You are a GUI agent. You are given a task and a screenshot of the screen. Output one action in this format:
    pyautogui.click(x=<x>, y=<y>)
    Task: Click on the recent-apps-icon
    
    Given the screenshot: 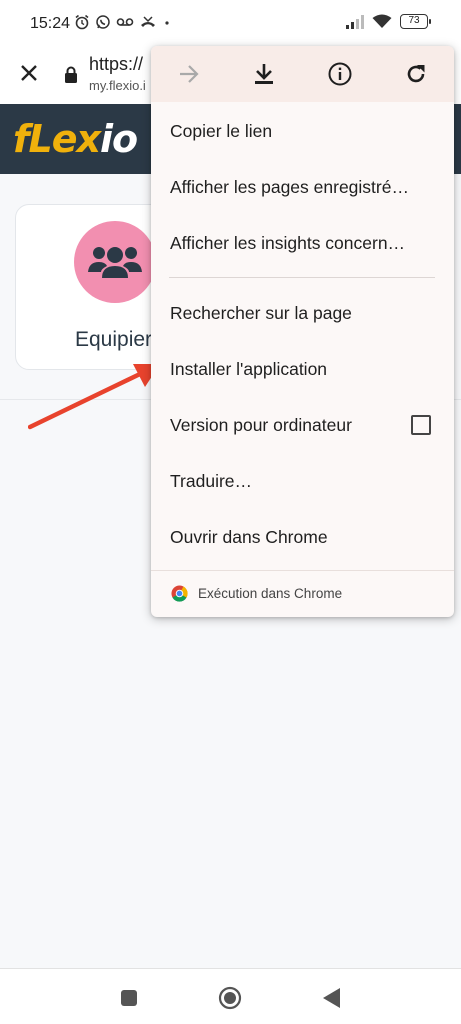 What is the action you would take?
    pyautogui.click(x=129, y=998)
    